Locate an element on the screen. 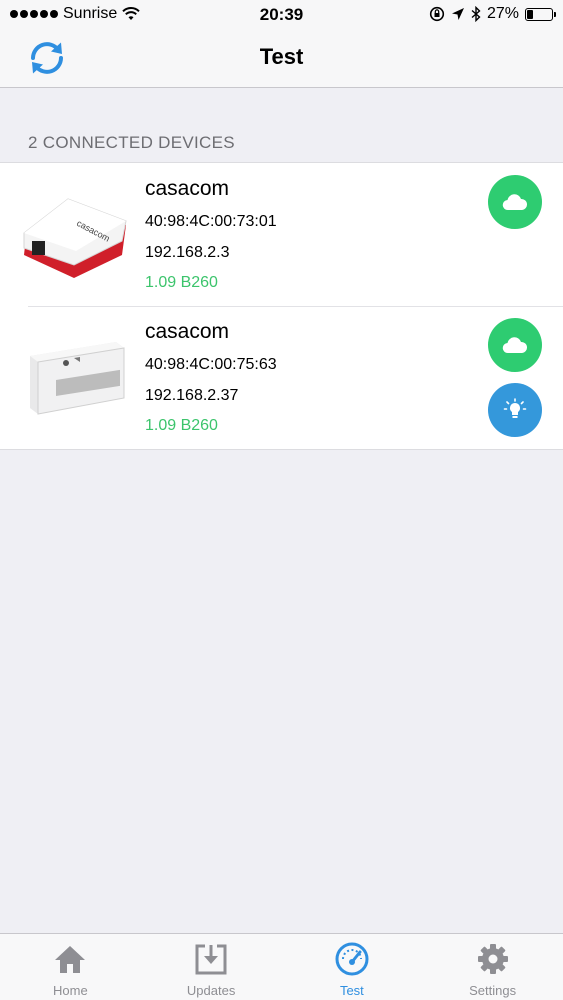 The height and width of the screenshot is (1000, 563). tab-home: Home is located at coordinates (70, 967).